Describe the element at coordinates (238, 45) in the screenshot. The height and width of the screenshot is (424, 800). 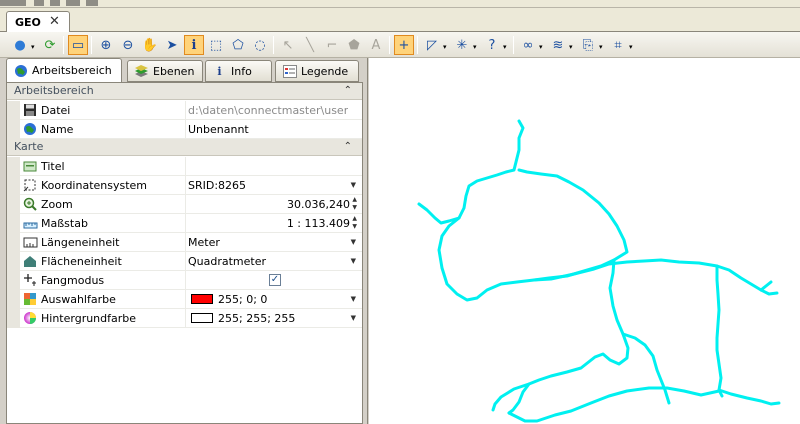
I see `polygon-select-icon: ⬠` at that location.